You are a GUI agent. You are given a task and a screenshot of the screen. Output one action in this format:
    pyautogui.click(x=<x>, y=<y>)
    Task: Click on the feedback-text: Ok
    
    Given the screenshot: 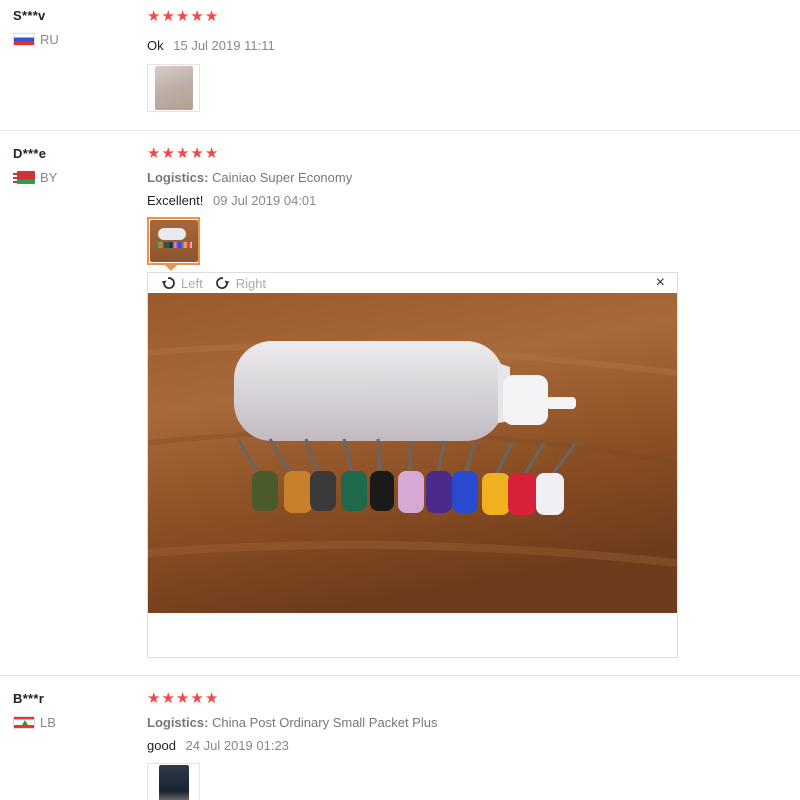 What is the action you would take?
    pyautogui.click(x=155, y=45)
    